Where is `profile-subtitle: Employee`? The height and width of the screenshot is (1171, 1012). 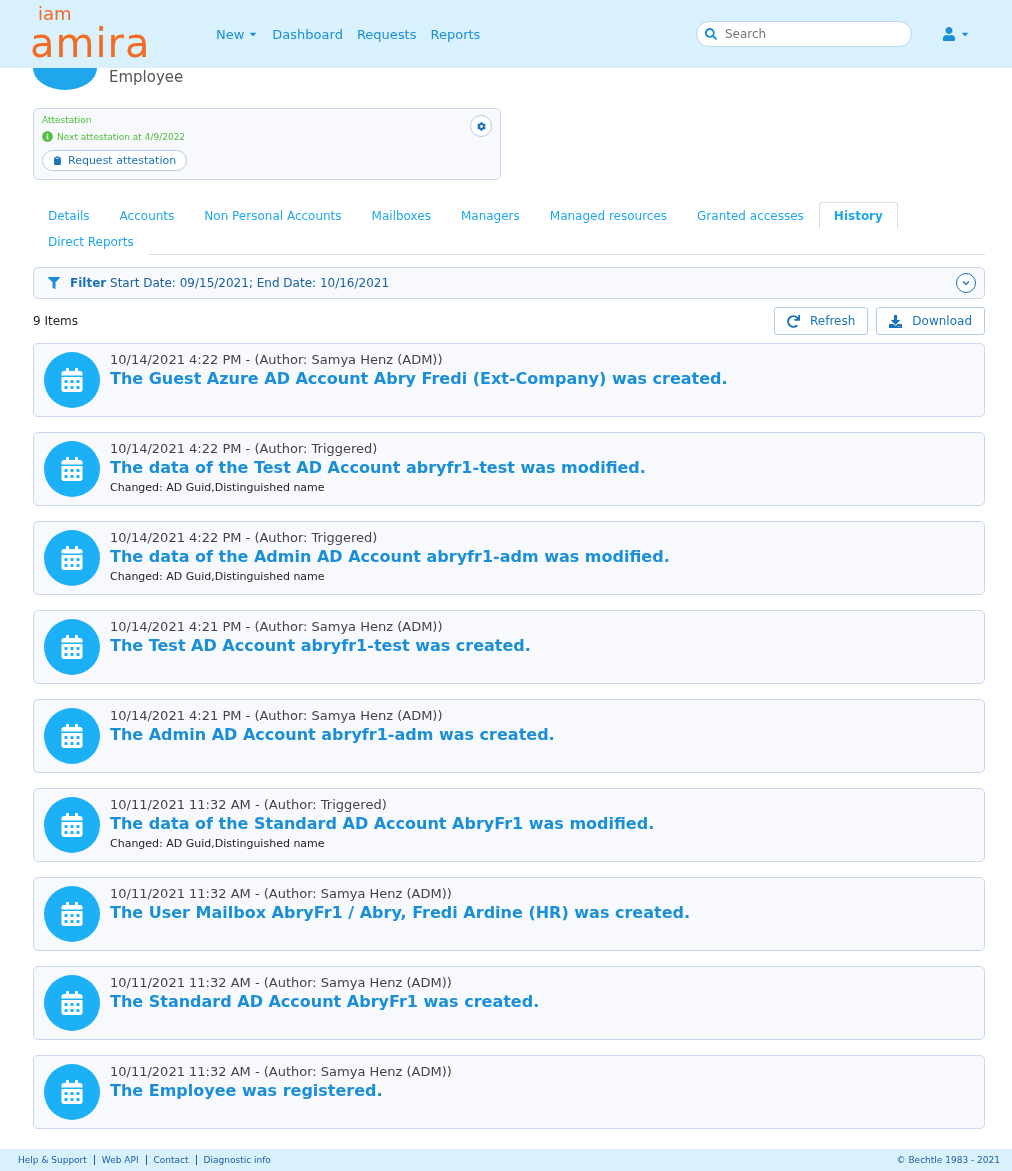
profile-subtitle: Employee is located at coordinates (146, 77).